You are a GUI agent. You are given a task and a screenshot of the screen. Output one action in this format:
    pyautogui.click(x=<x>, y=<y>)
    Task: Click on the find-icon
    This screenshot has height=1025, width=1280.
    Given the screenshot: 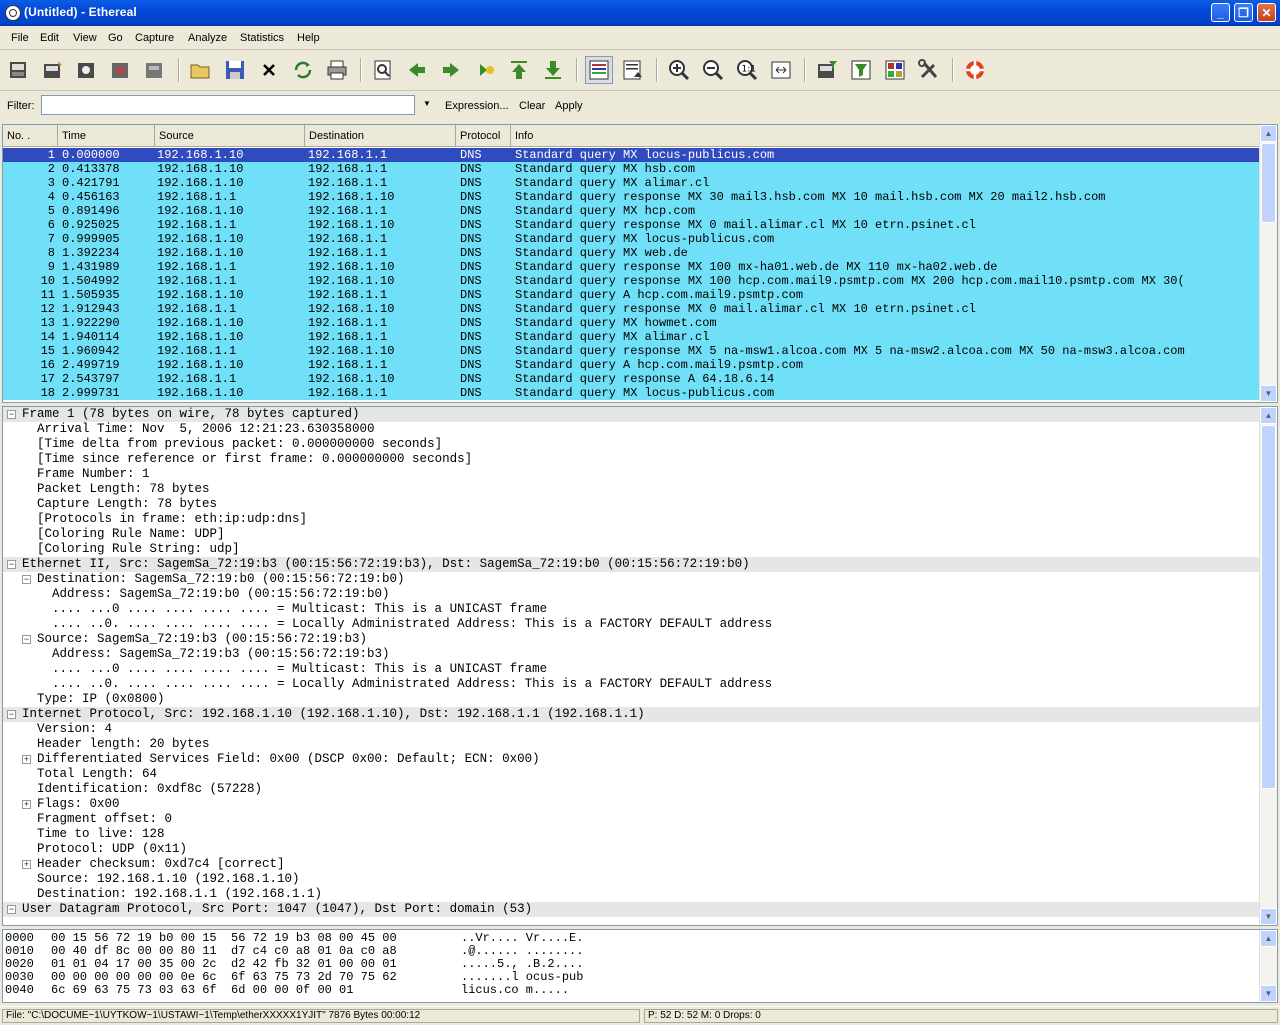 What is the action you would take?
    pyautogui.click(x=383, y=70)
    